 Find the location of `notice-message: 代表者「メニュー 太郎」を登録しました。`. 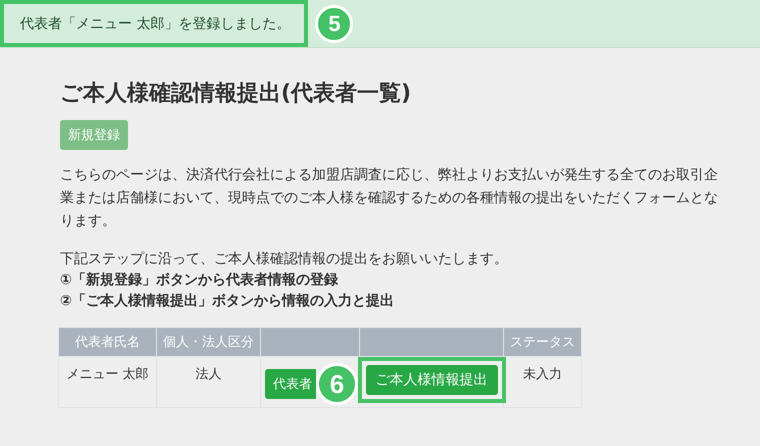

notice-message: 代表者「メニュー 太郎」を登録しました。 is located at coordinates (154, 23).